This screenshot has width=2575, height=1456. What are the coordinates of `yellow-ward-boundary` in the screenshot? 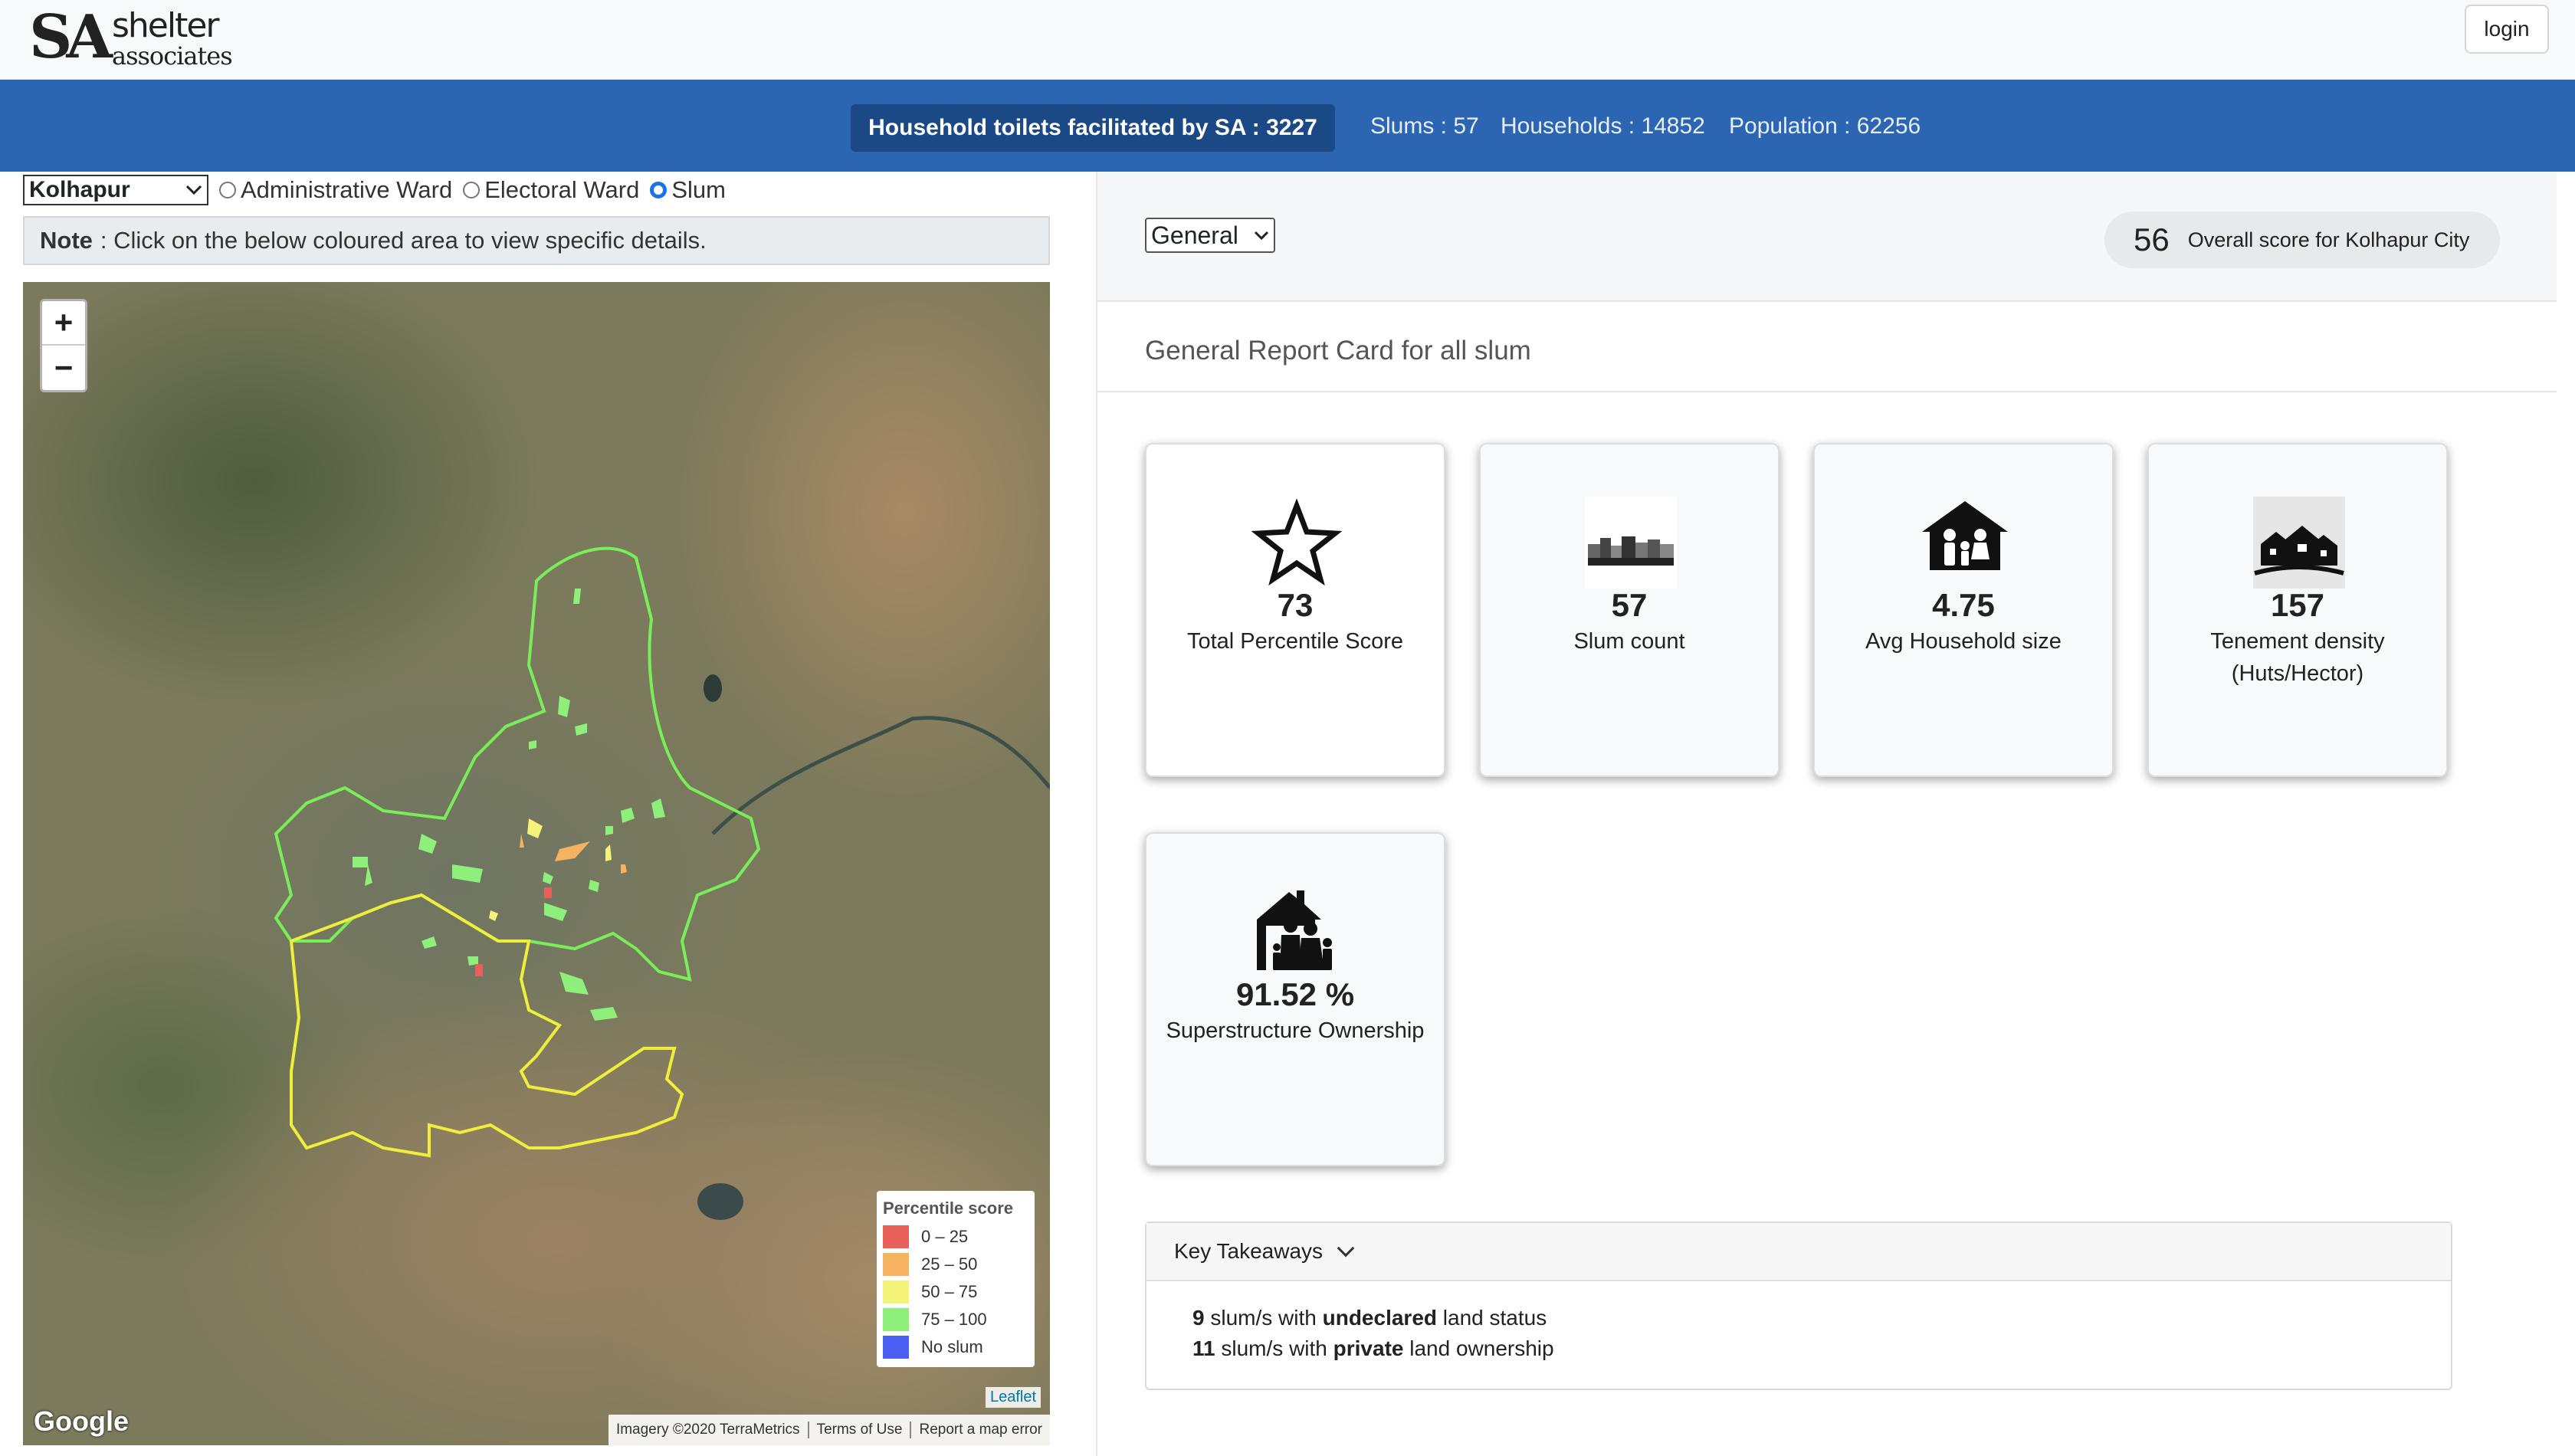 It's located at (486, 1025).